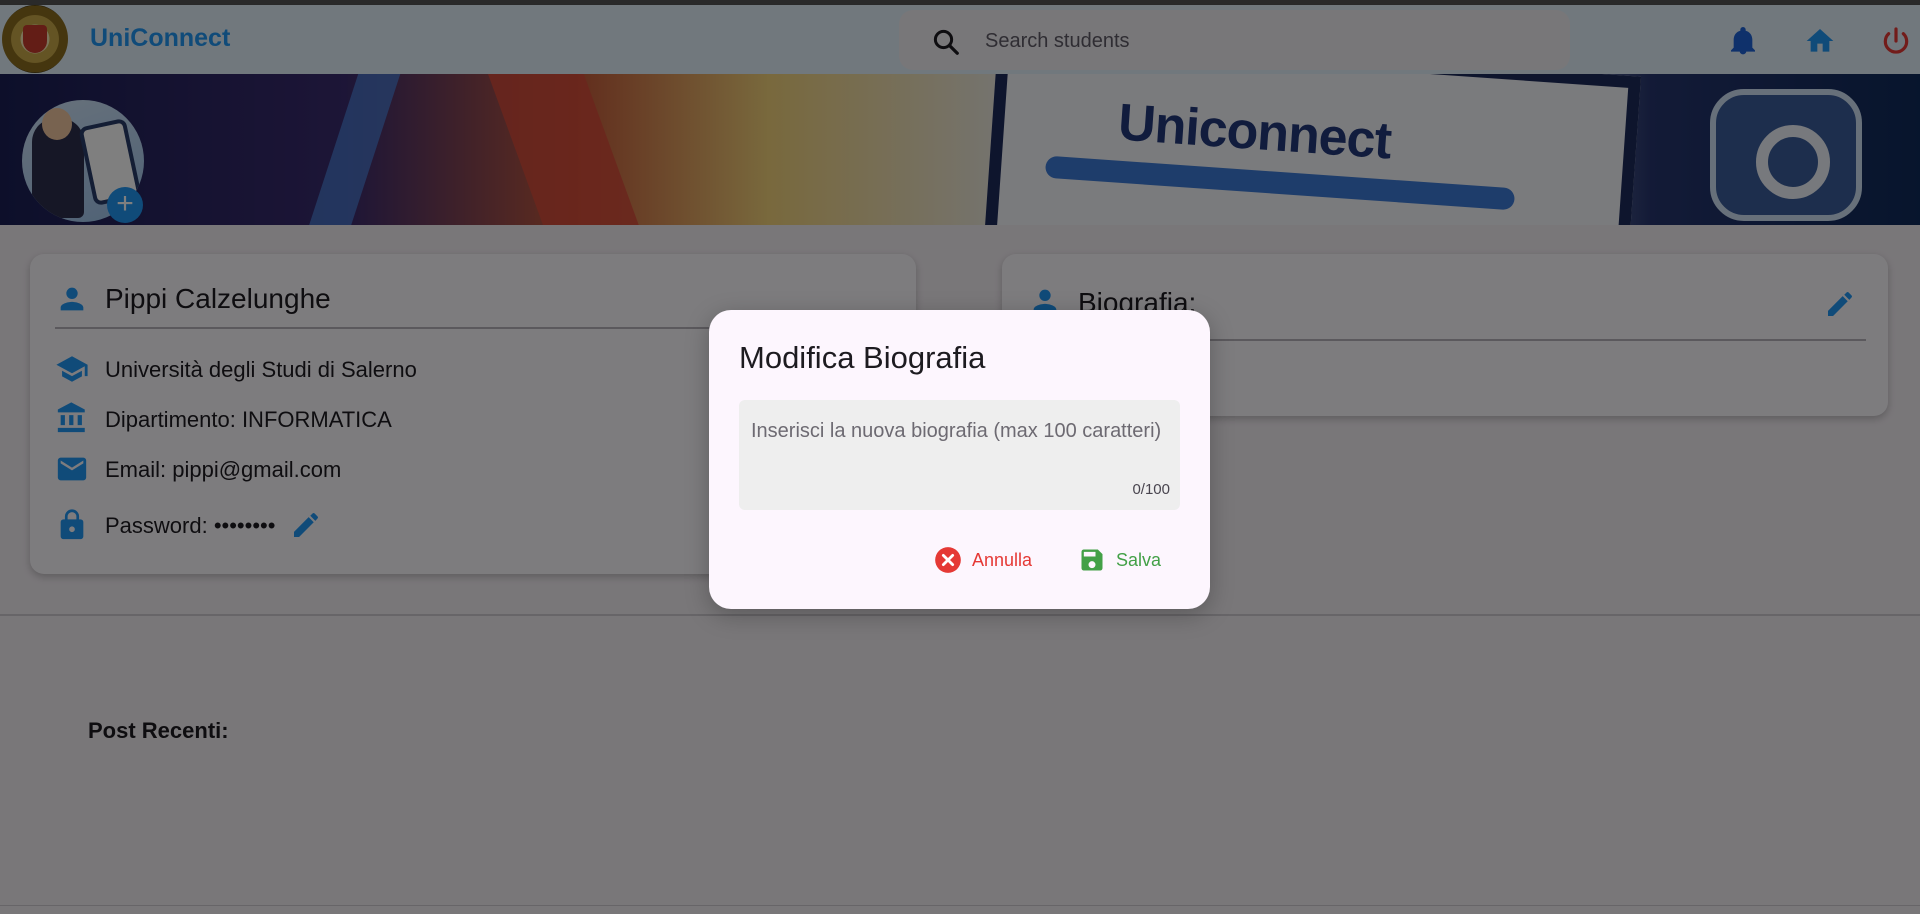 This screenshot has width=1920, height=914. I want to click on cancel-button: Annulla, so click(983, 560).